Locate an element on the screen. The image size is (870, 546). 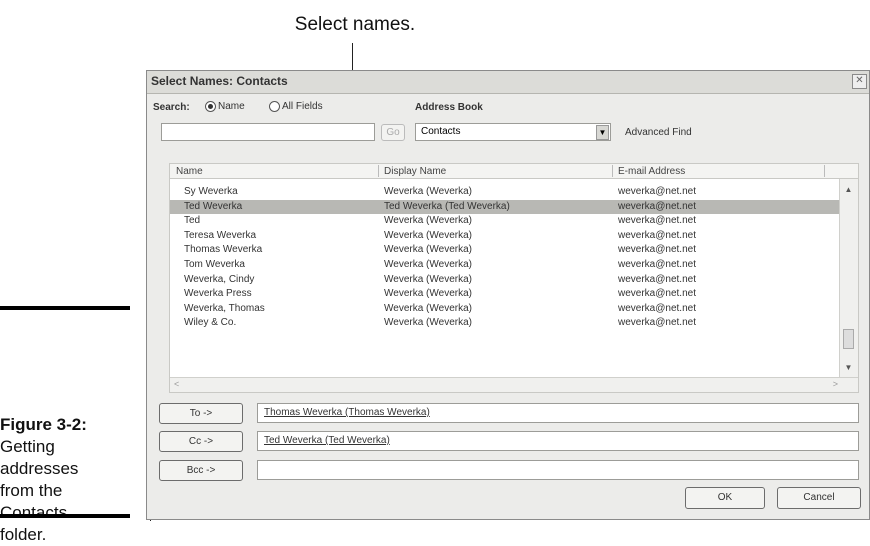
scroll-up-icon: ▲ is located at coordinates (848, 189).